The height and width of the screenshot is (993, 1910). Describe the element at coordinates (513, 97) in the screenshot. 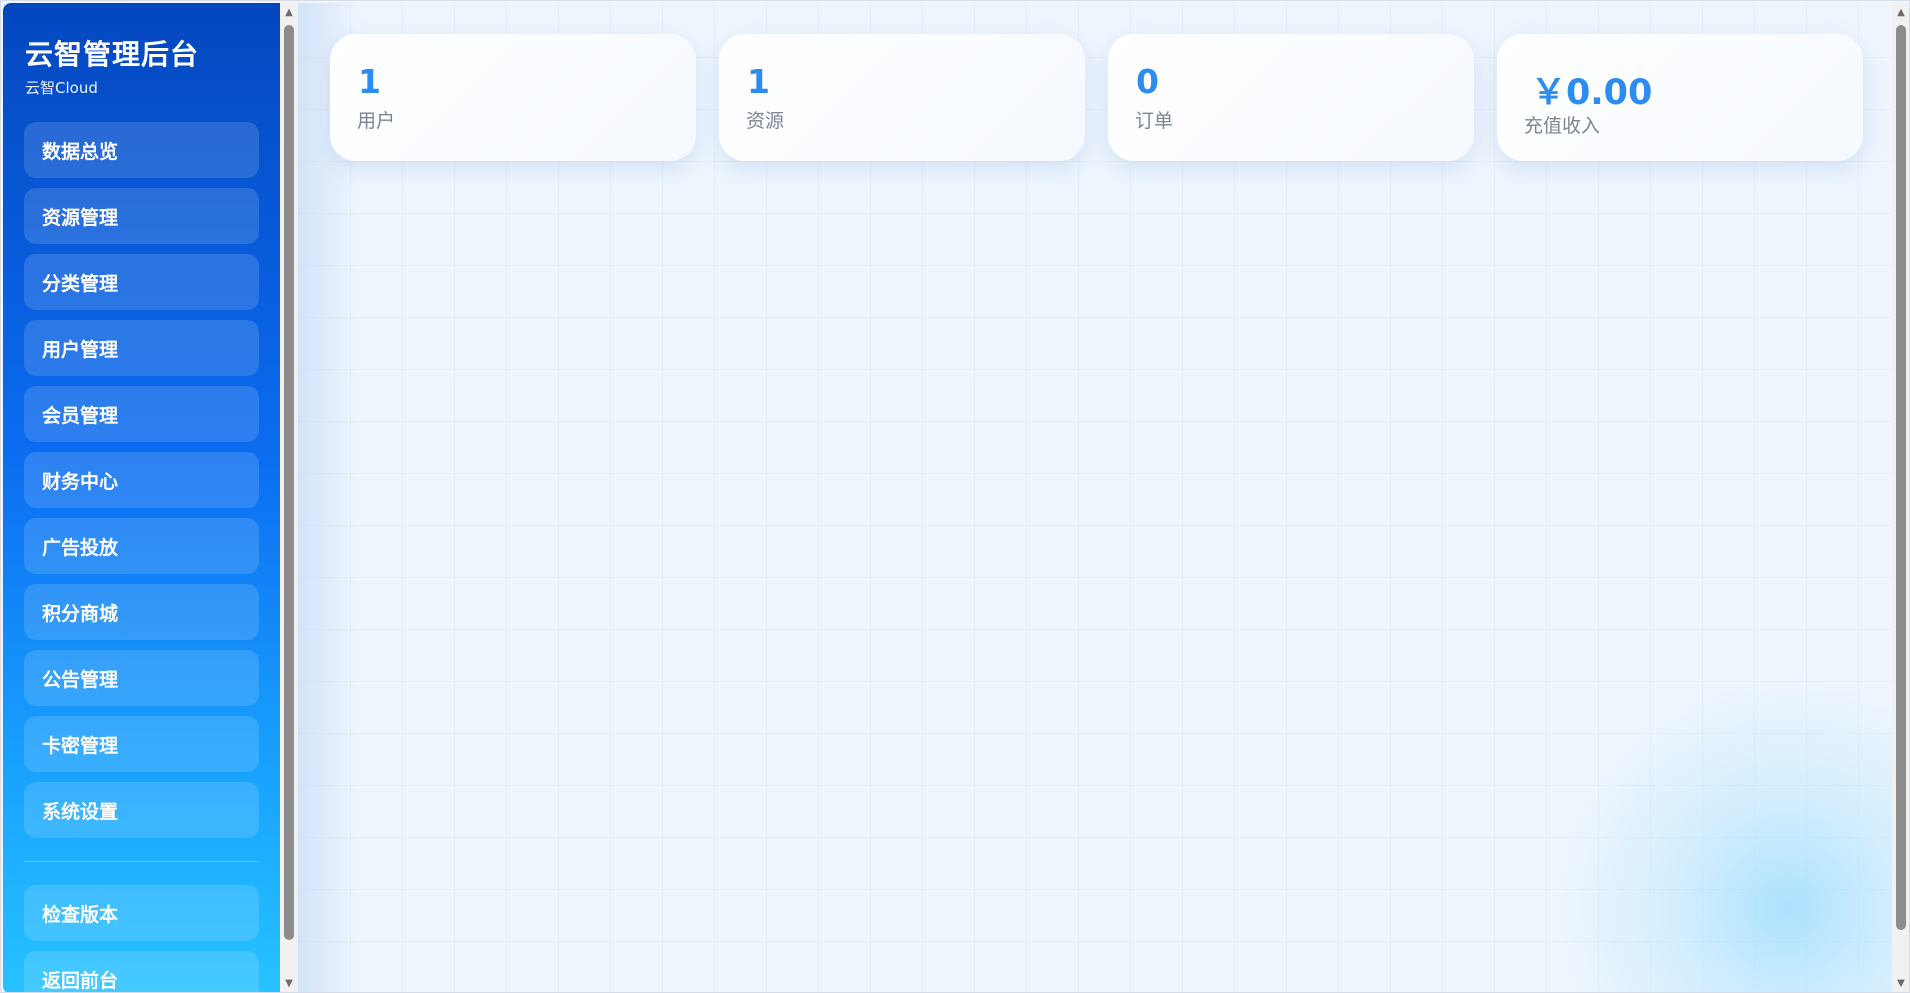

I see `stat-card-users: 1 用户` at that location.